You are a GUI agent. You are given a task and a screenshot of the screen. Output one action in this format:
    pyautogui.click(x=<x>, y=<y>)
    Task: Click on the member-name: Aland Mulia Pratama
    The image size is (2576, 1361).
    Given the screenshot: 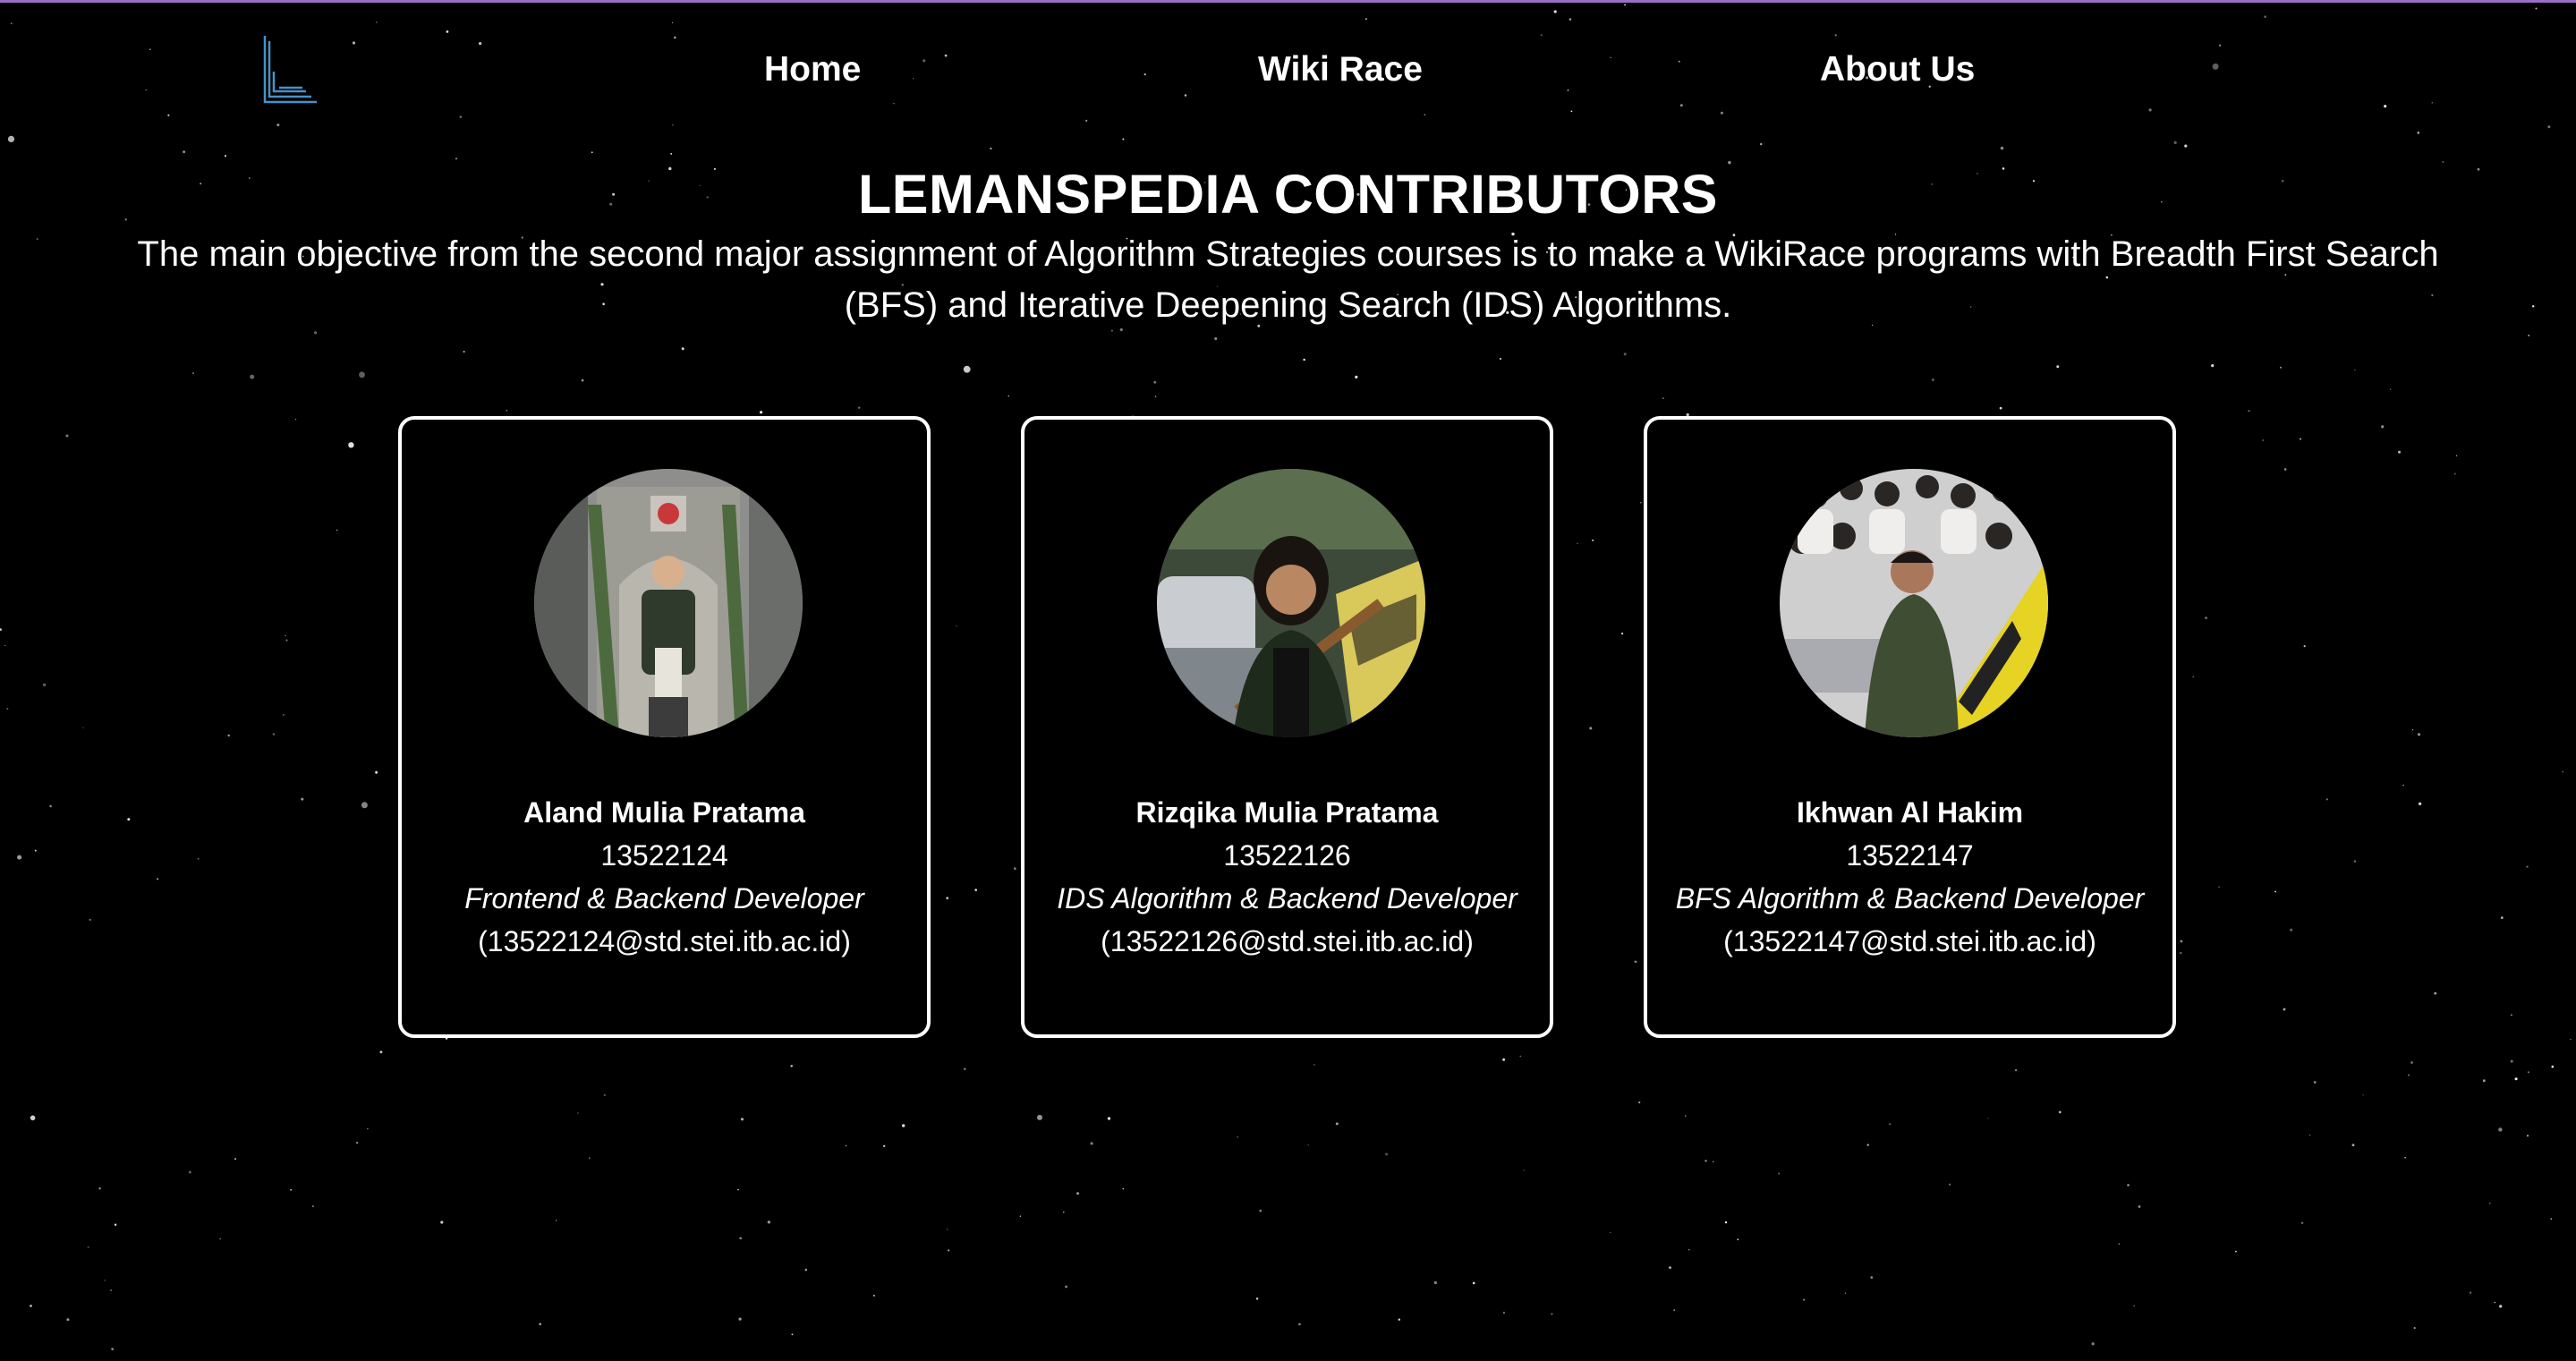 What is the action you would take?
    pyautogui.click(x=664, y=812)
    